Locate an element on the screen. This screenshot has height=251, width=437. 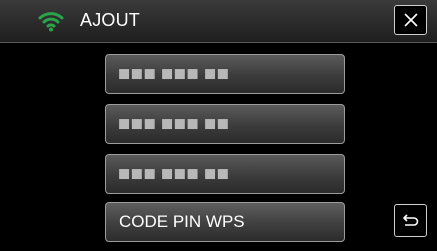
network-item-2: ■■■ ■■■ ■■ is located at coordinates (225, 124).